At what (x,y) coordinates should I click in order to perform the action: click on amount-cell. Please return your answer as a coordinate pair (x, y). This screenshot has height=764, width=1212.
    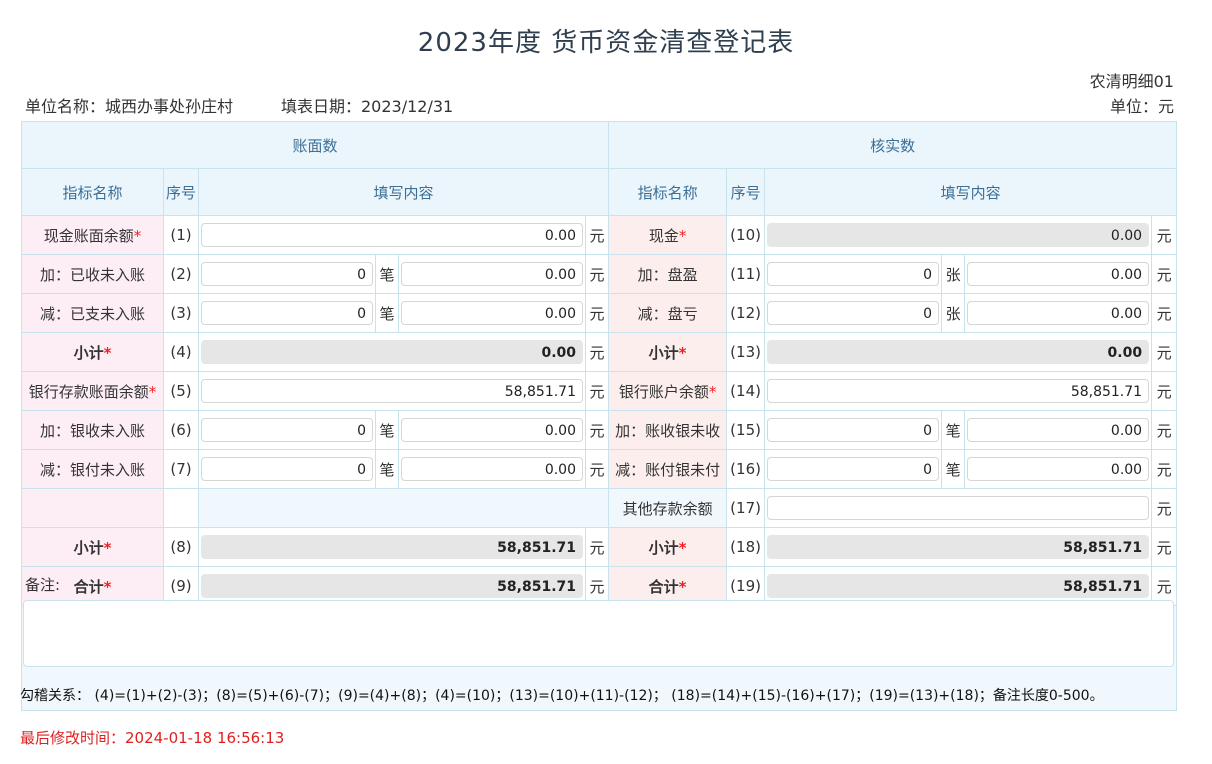
    Looking at the image, I should click on (958, 508).